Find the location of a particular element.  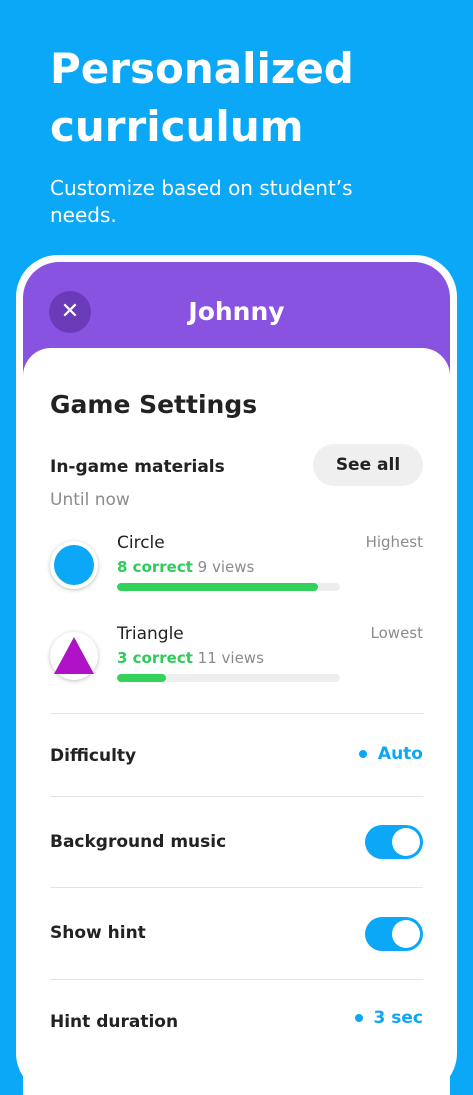

material-name: Triangle is located at coordinates (150, 634).